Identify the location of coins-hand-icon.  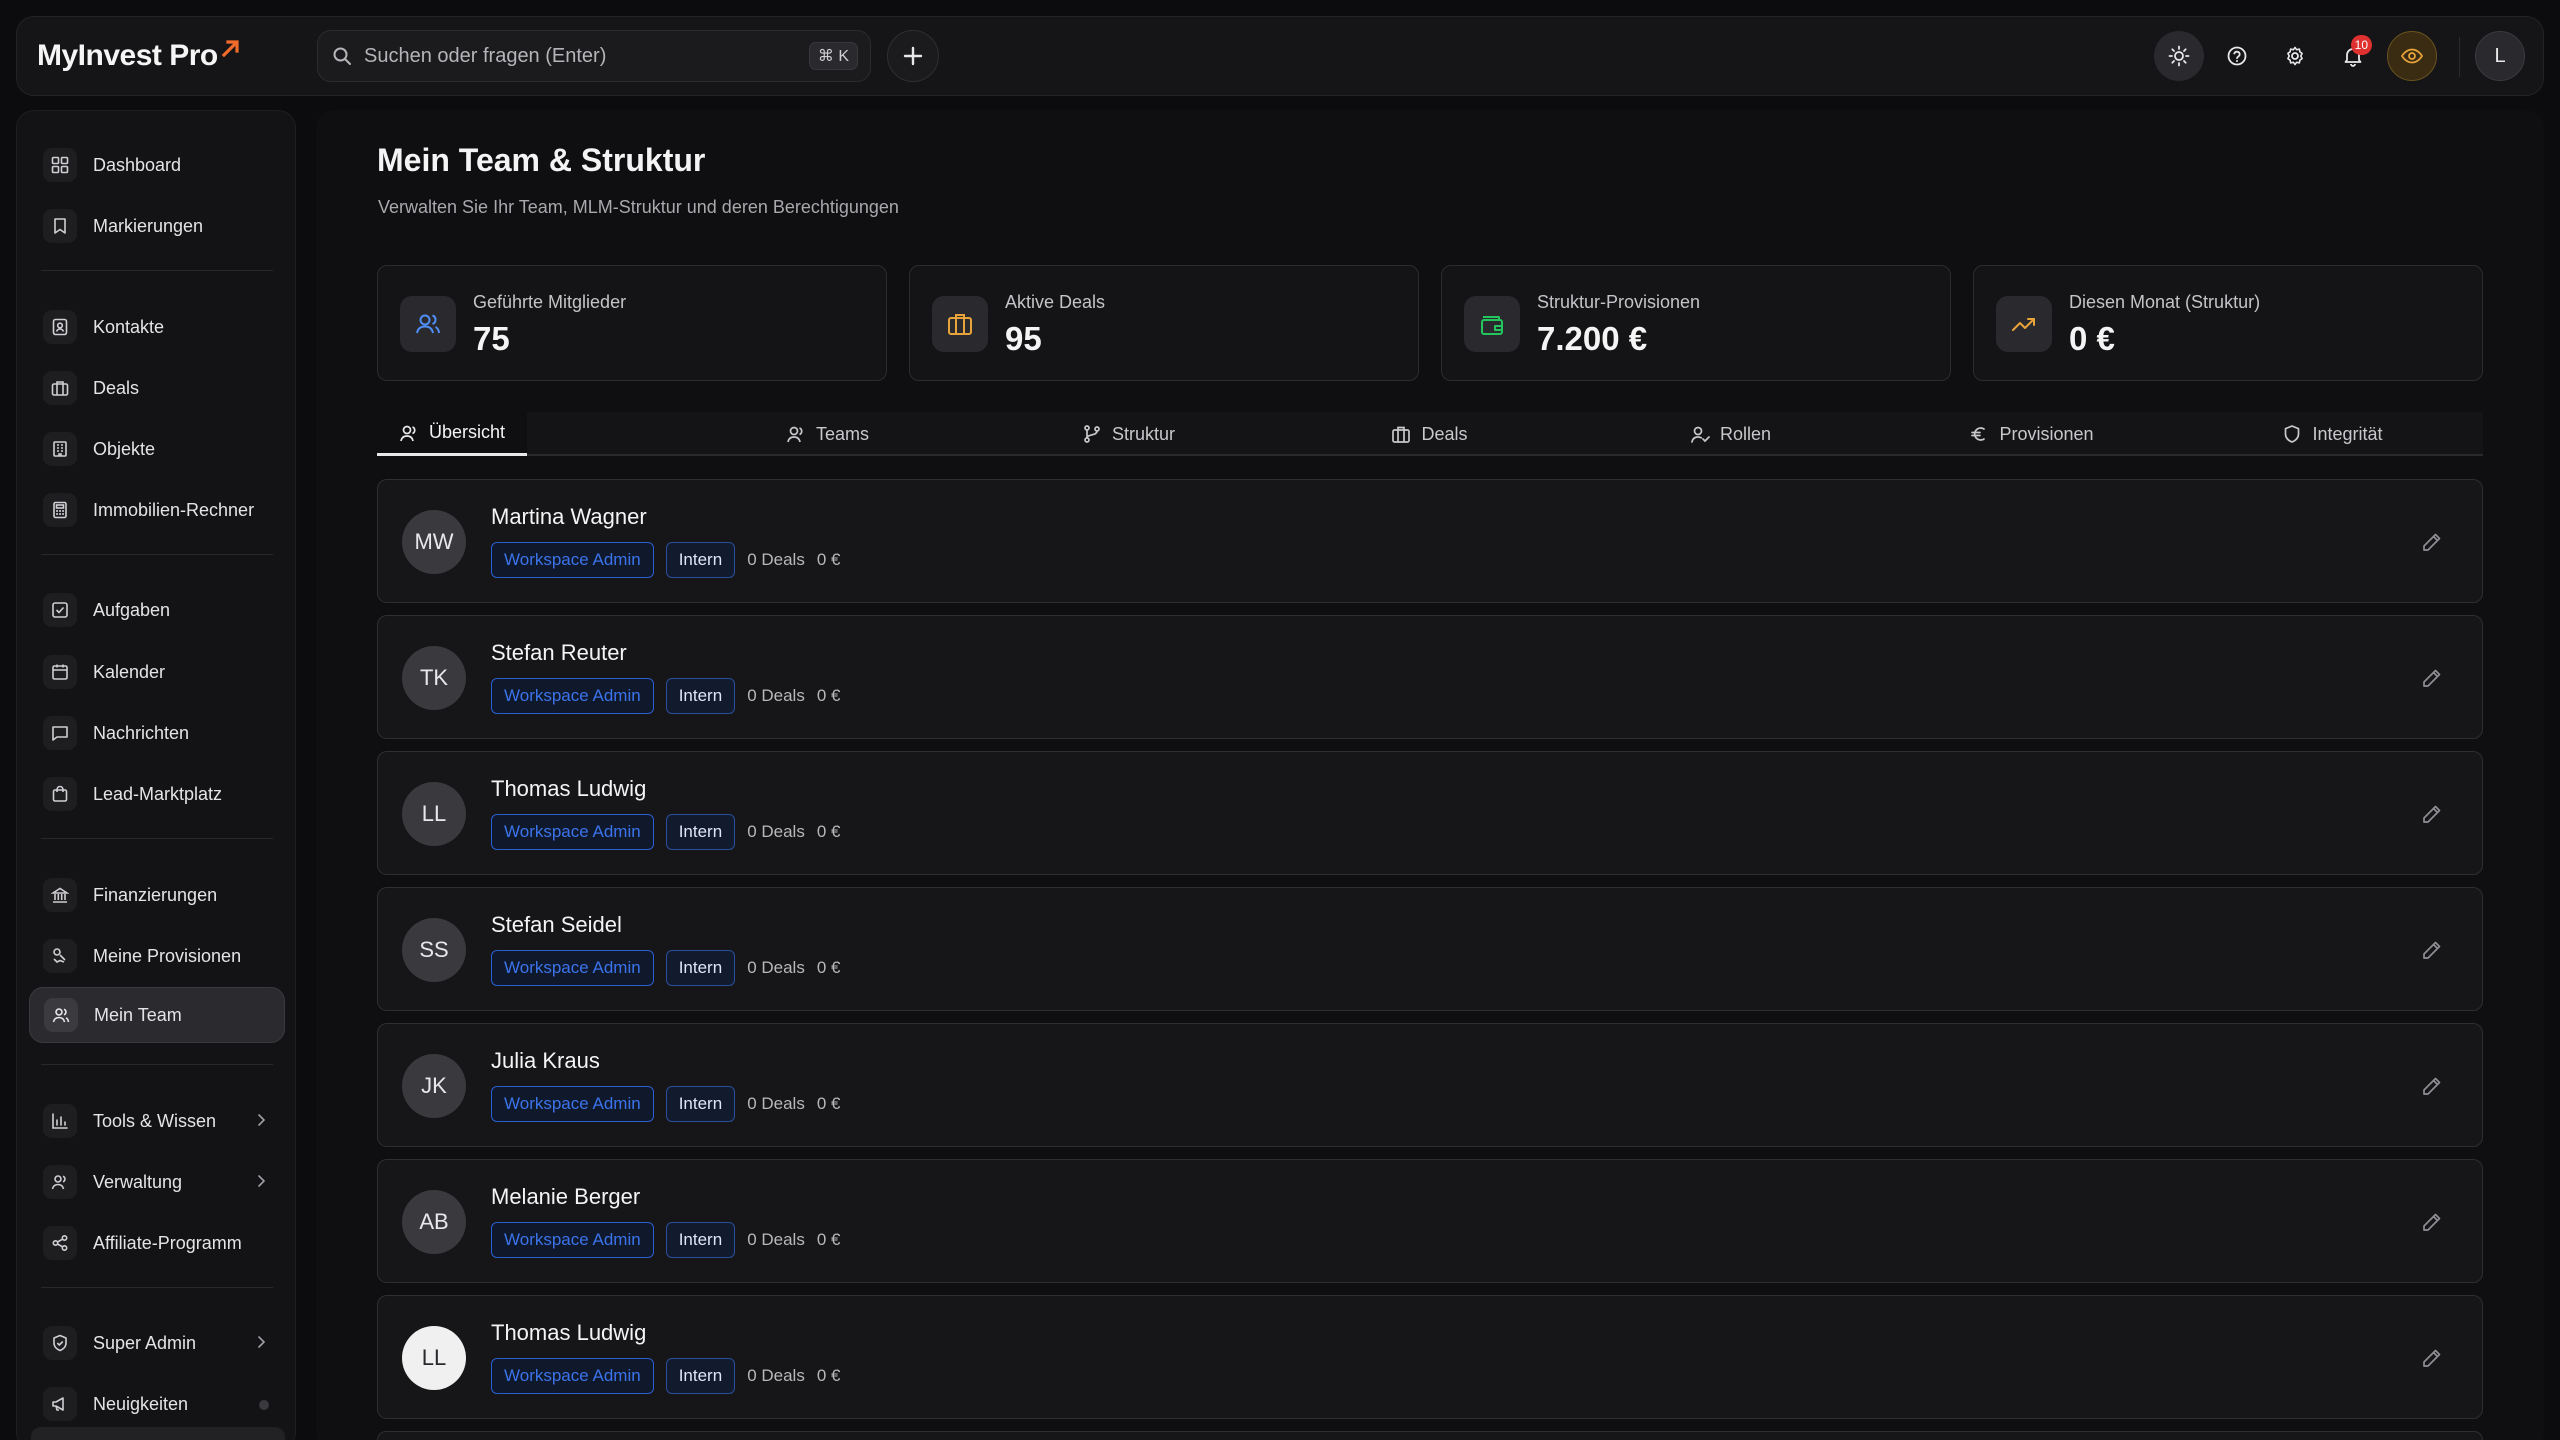
(60, 956).